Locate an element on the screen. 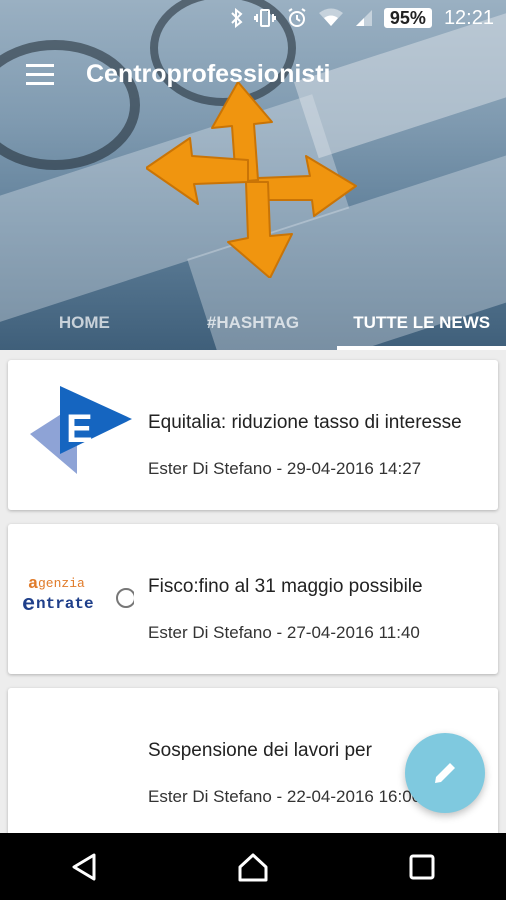  svg-text: genzia is located at coordinates (61, 583).